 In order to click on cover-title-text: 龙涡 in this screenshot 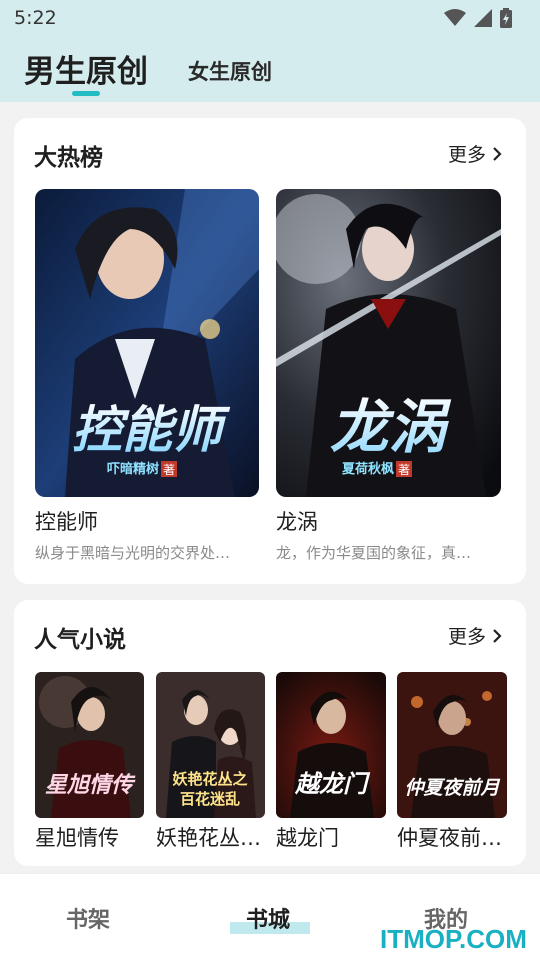, I will do `click(391, 427)`.